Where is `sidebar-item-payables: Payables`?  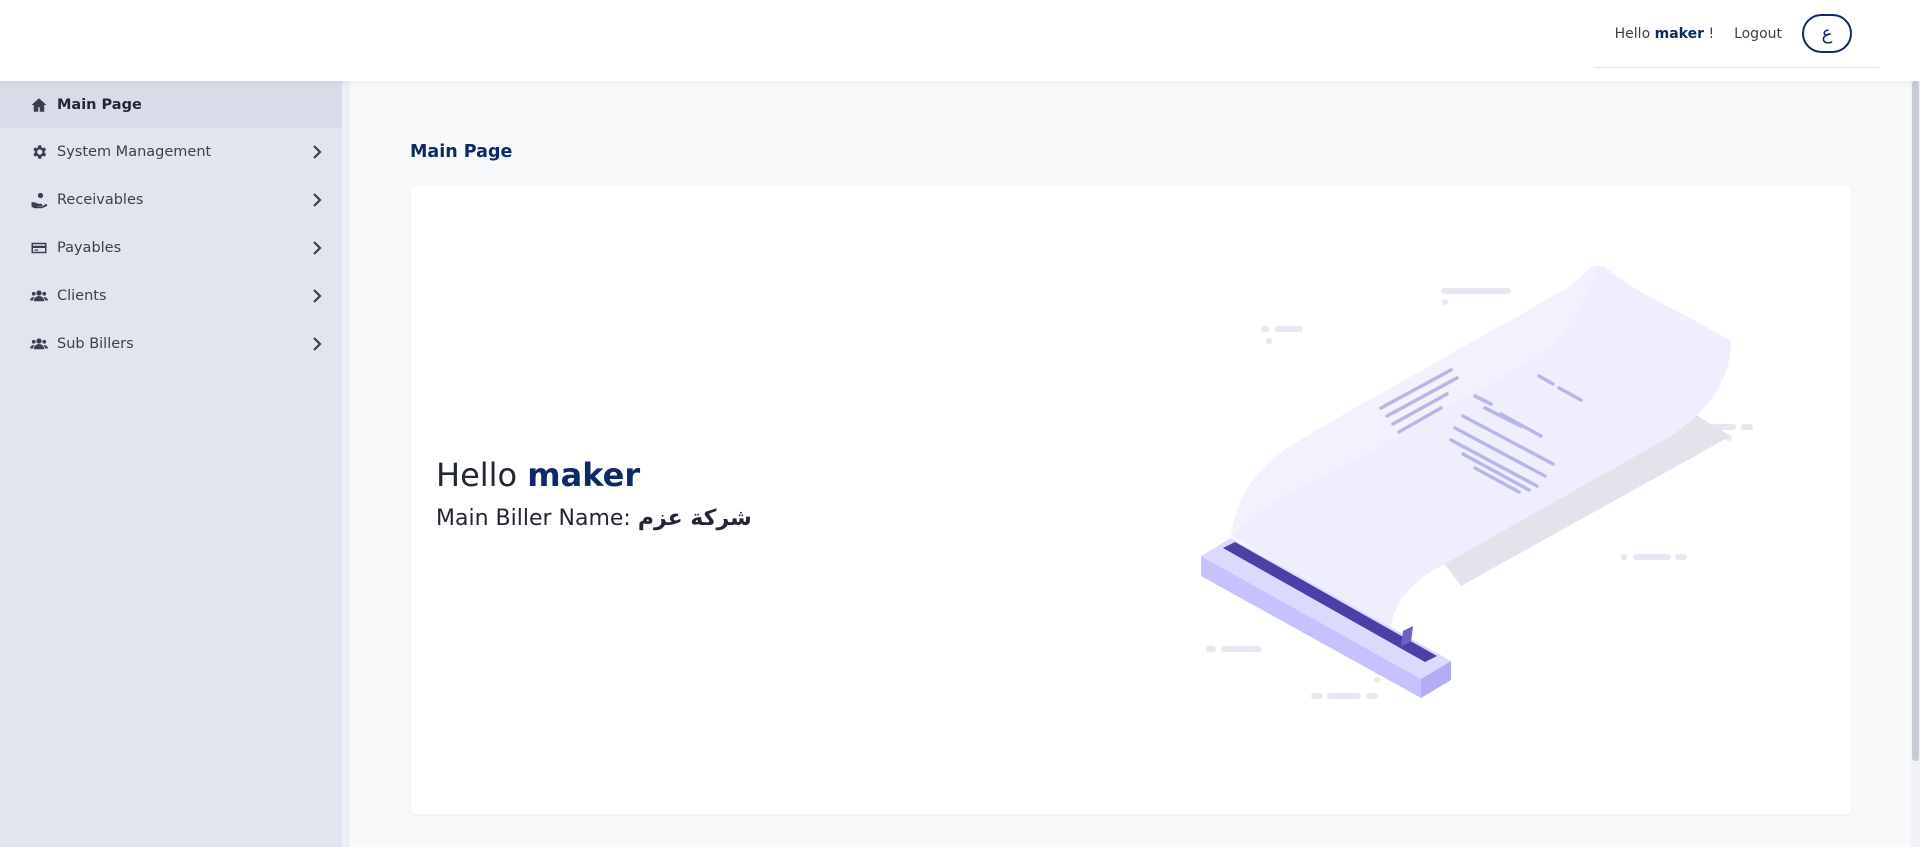
sidebar-item-payables: Payables is located at coordinates (171, 248).